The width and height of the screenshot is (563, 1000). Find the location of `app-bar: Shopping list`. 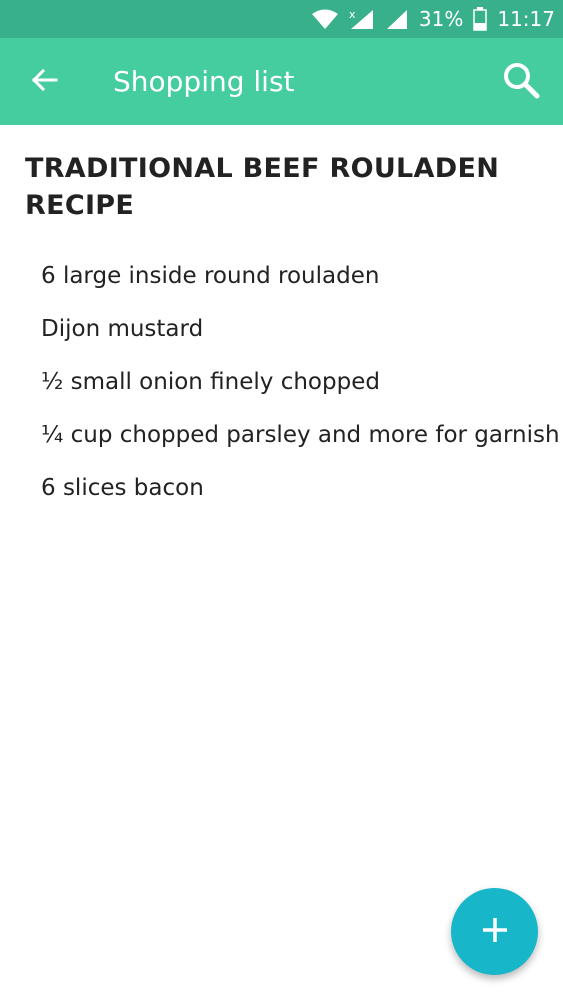

app-bar: Shopping list is located at coordinates (281, 81).